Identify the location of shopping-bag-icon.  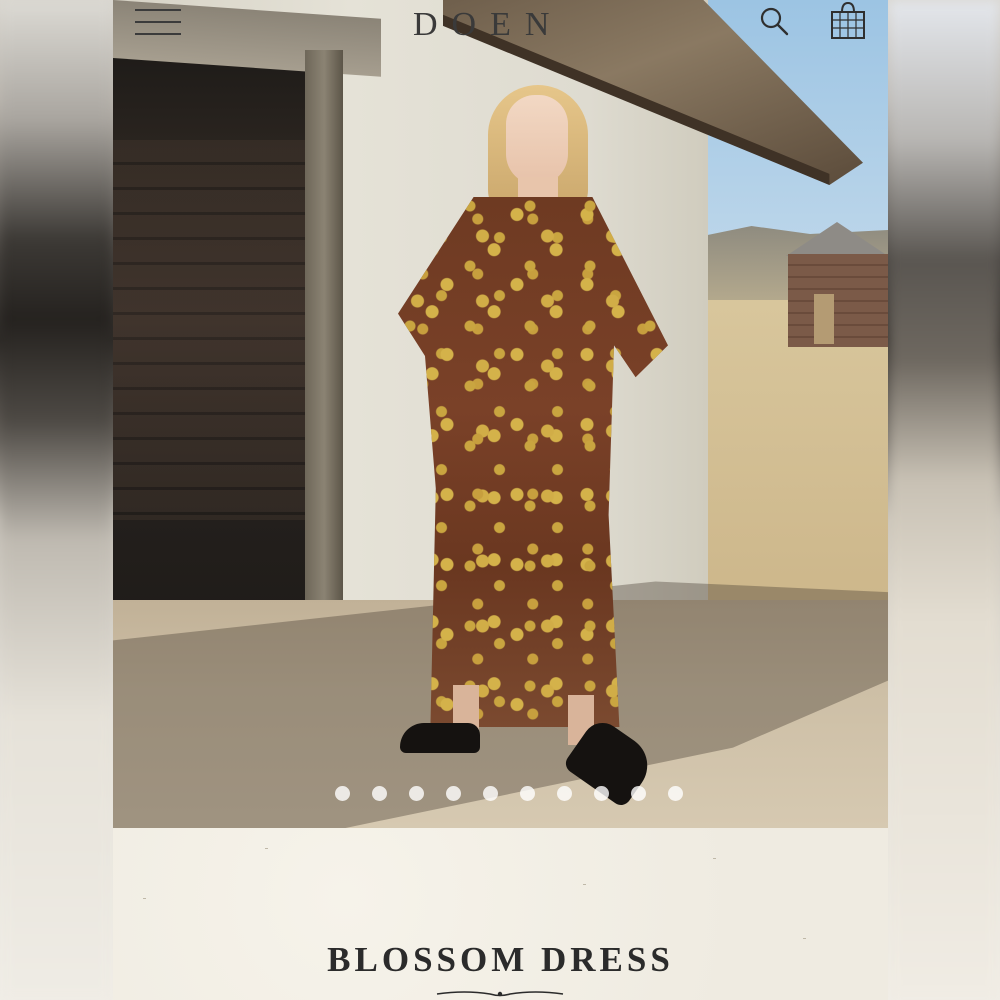
(848, 20).